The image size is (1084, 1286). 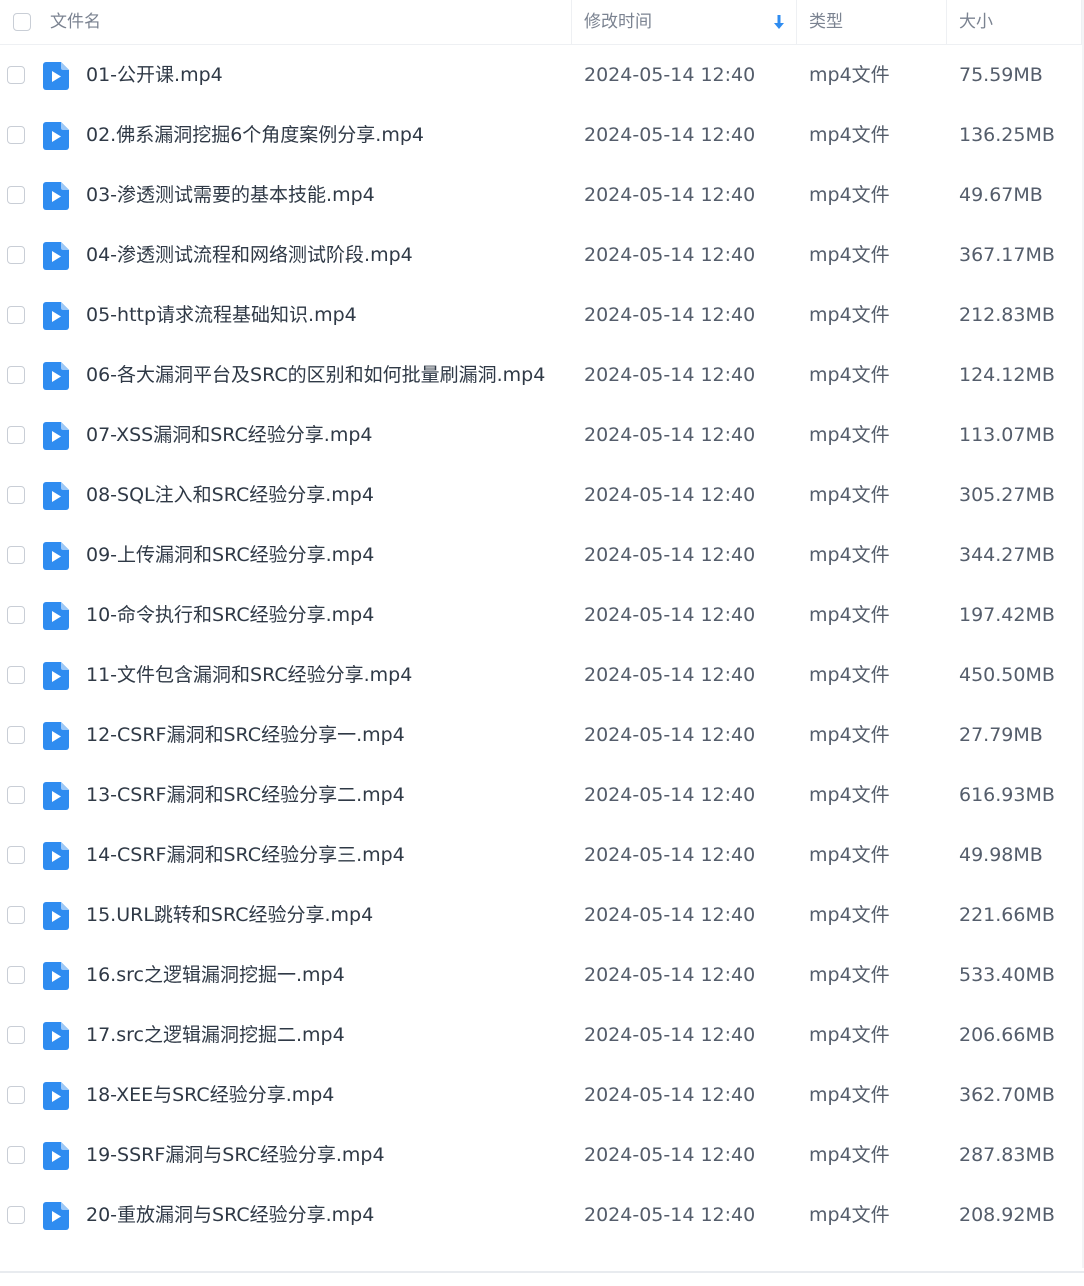 What do you see at coordinates (75, 22) in the screenshot?
I see `column-header-name: 文件名` at bounding box center [75, 22].